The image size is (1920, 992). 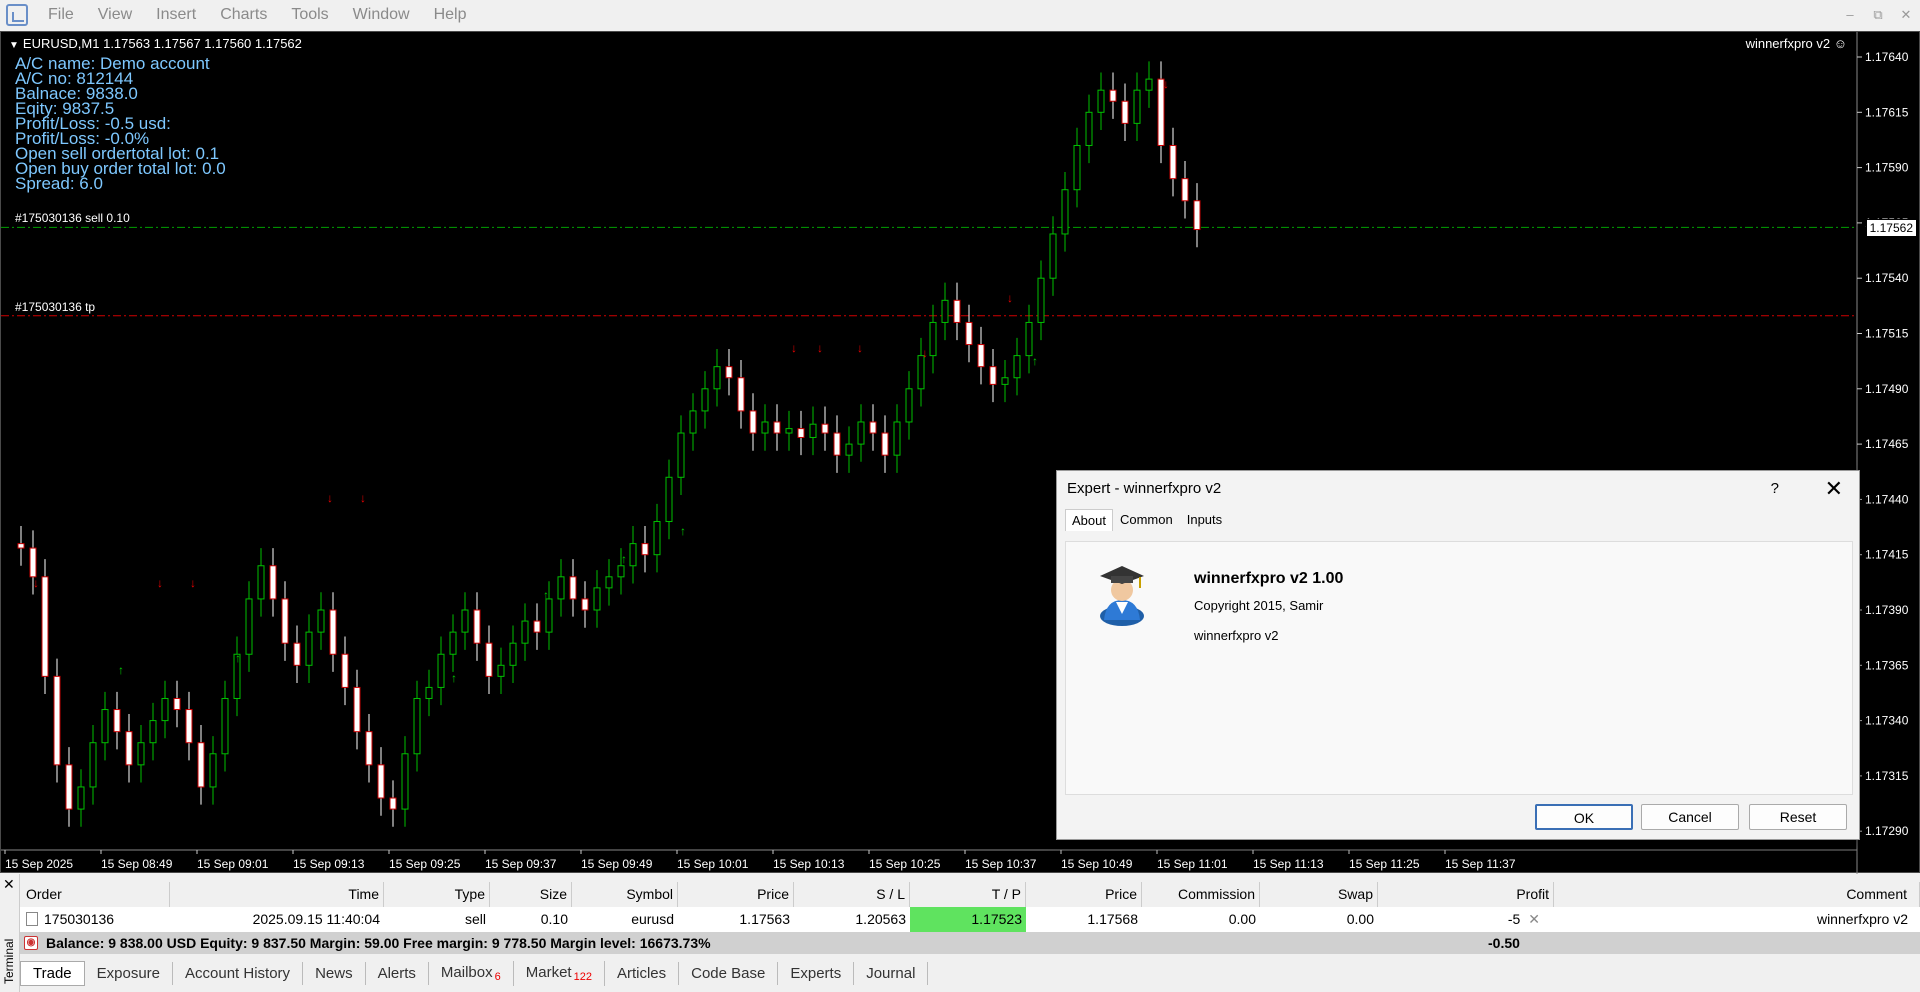 What do you see at coordinates (729, 973) in the screenshot?
I see `tab-code-base: Code Base` at bounding box center [729, 973].